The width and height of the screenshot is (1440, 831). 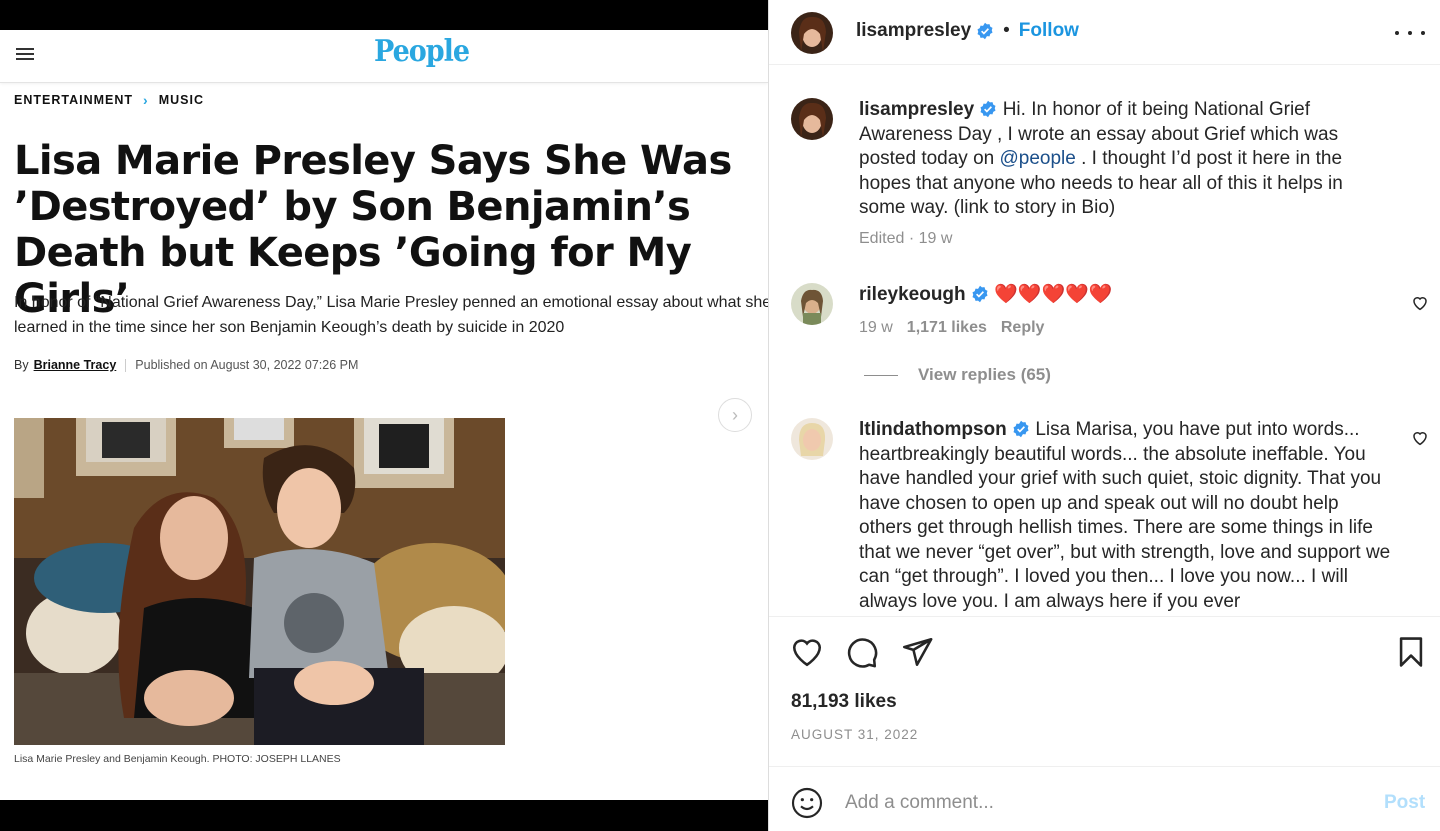 I want to click on author-link: Brianne Tracy, so click(x=75, y=365).